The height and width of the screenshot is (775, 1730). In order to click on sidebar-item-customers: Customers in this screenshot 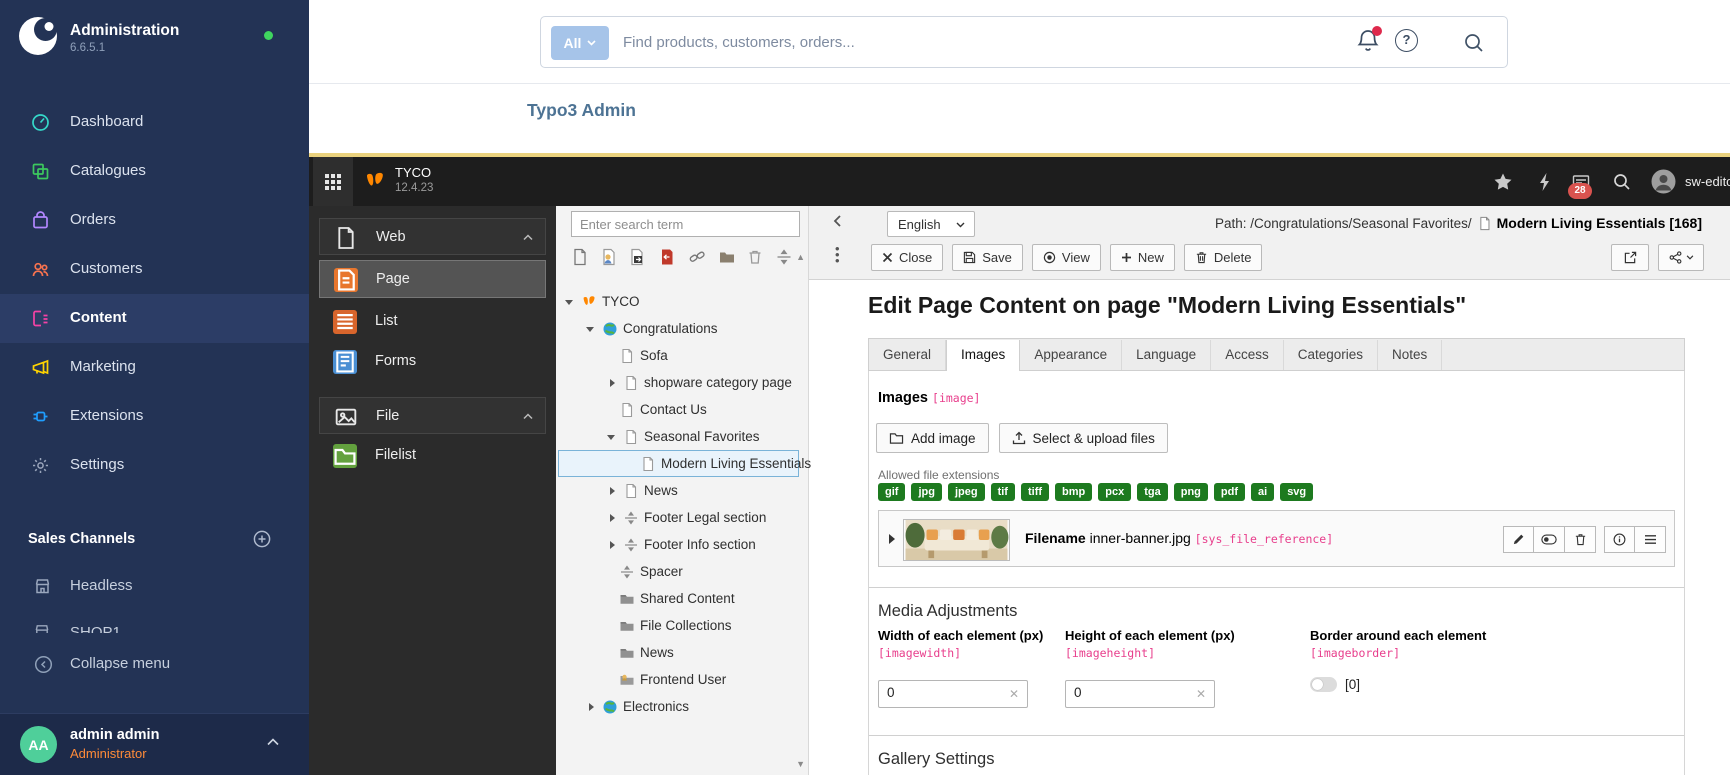, I will do `click(154, 269)`.